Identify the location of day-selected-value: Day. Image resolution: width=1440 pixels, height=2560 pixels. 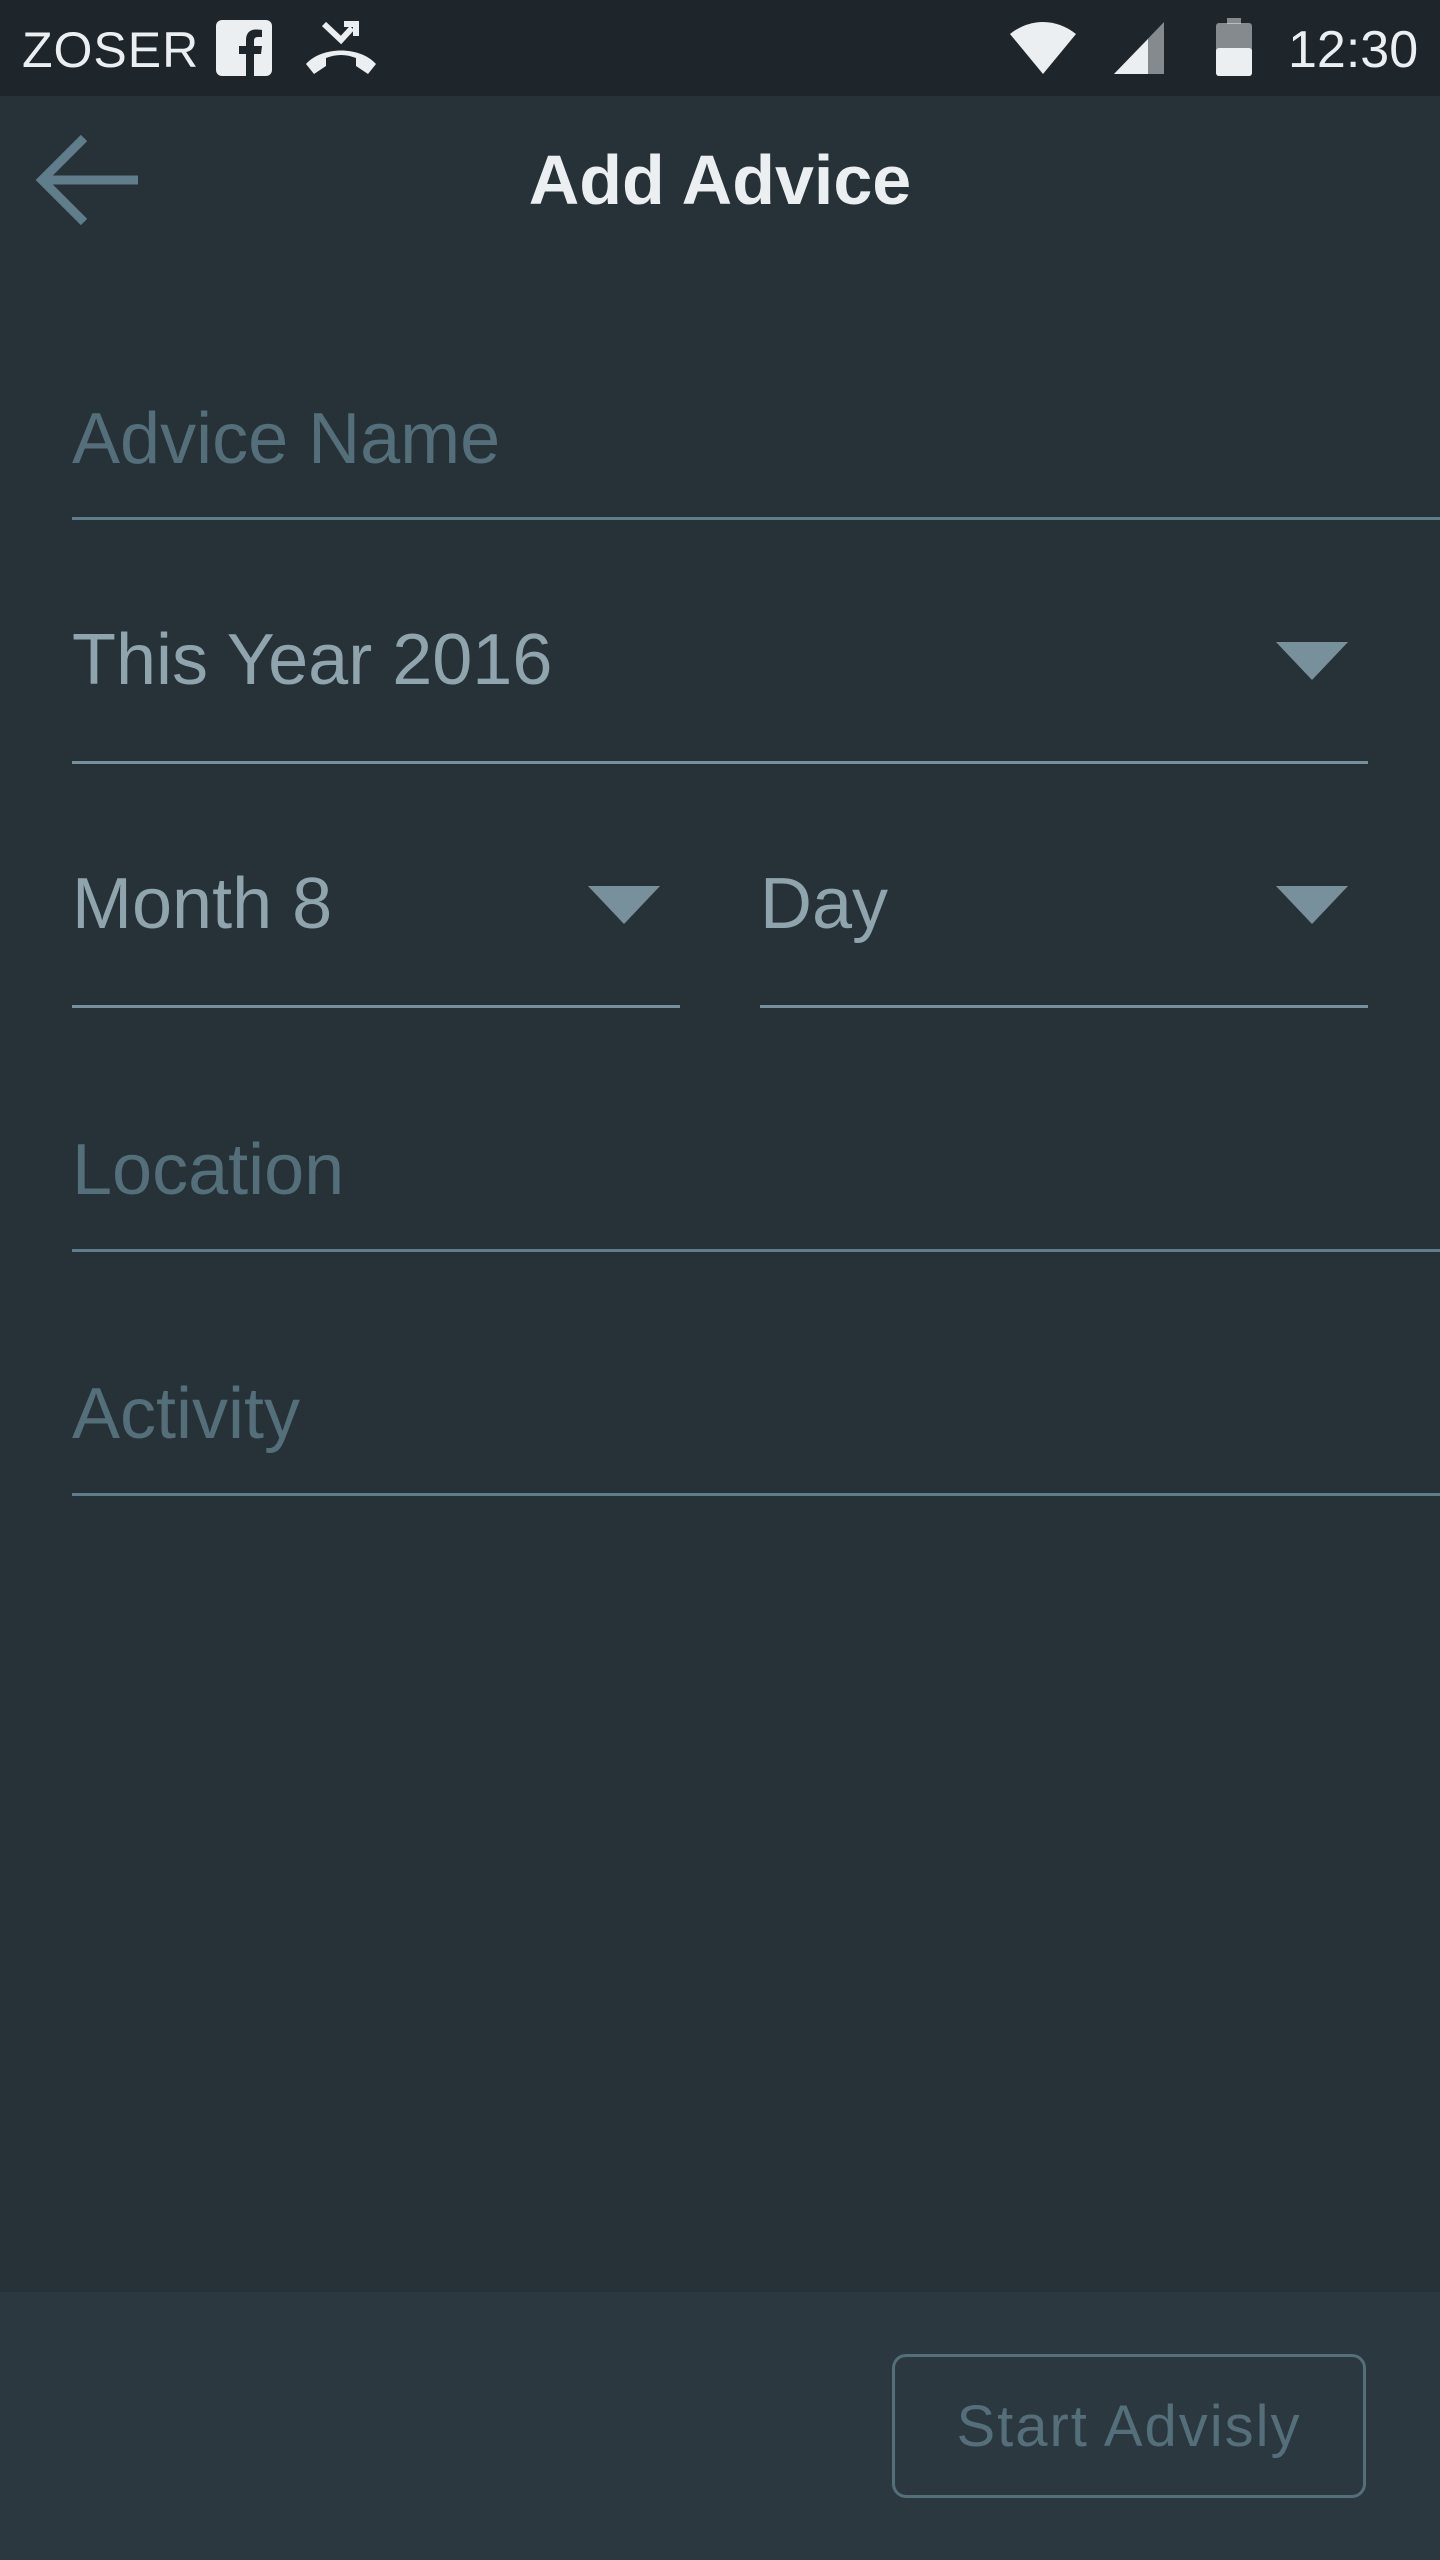
(824, 904).